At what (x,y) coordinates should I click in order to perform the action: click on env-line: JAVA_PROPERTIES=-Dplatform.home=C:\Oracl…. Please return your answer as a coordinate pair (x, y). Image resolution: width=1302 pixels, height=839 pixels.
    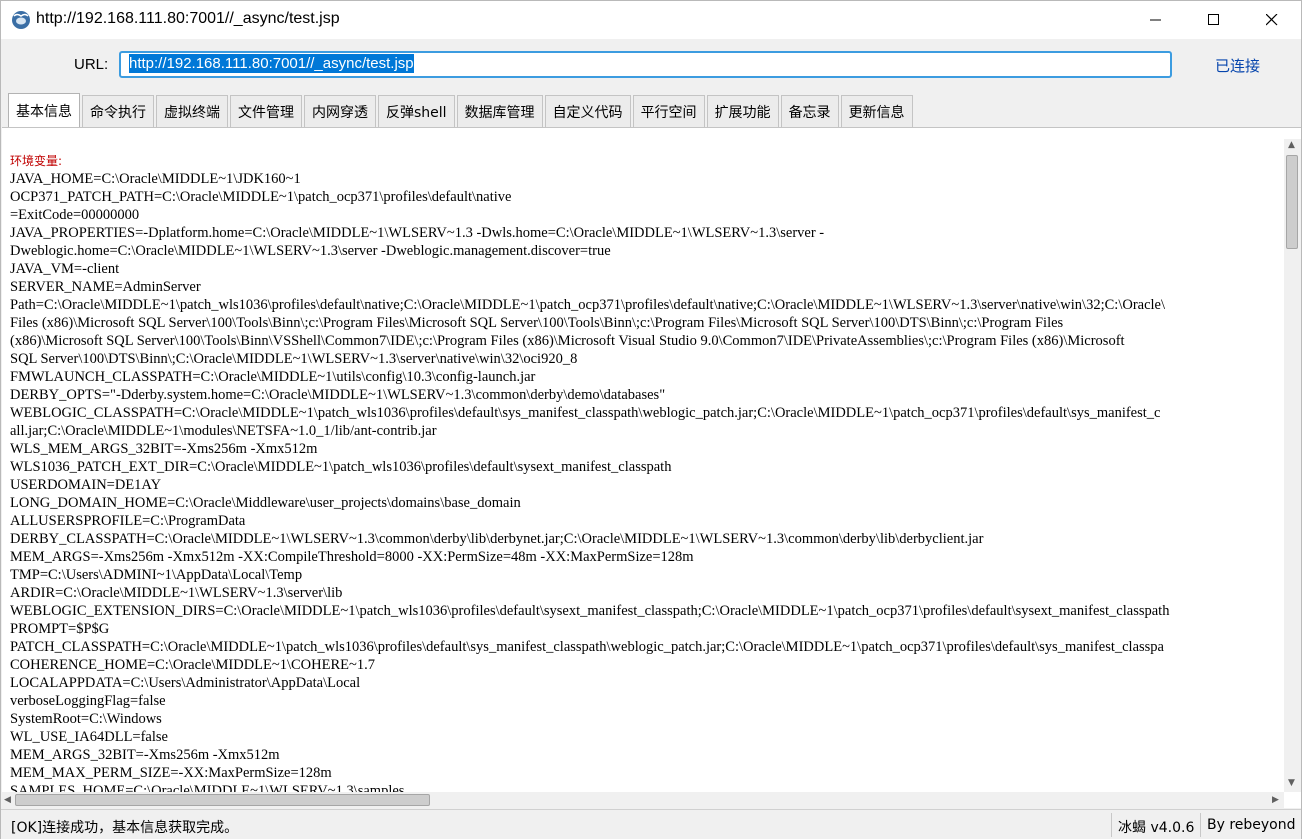
    Looking at the image, I should click on (417, 233).